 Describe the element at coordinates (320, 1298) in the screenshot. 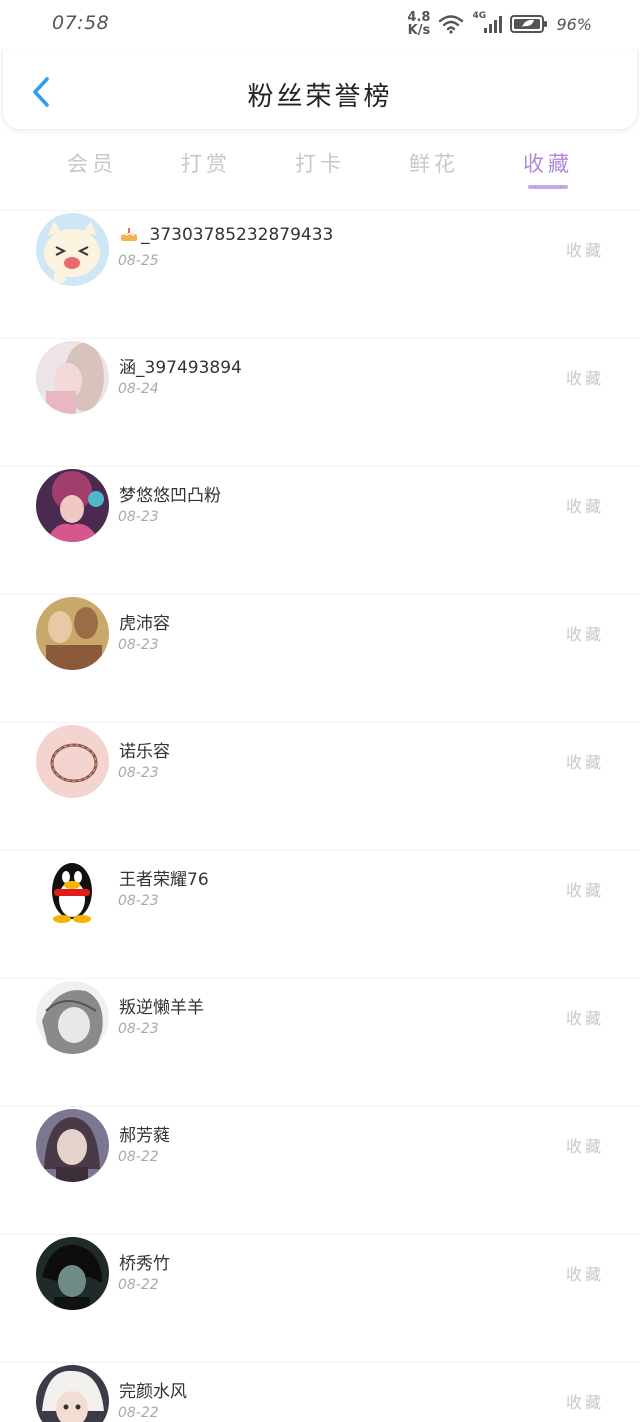

I see `list-item: 桥秀竹 08-22 收藏` at that location.